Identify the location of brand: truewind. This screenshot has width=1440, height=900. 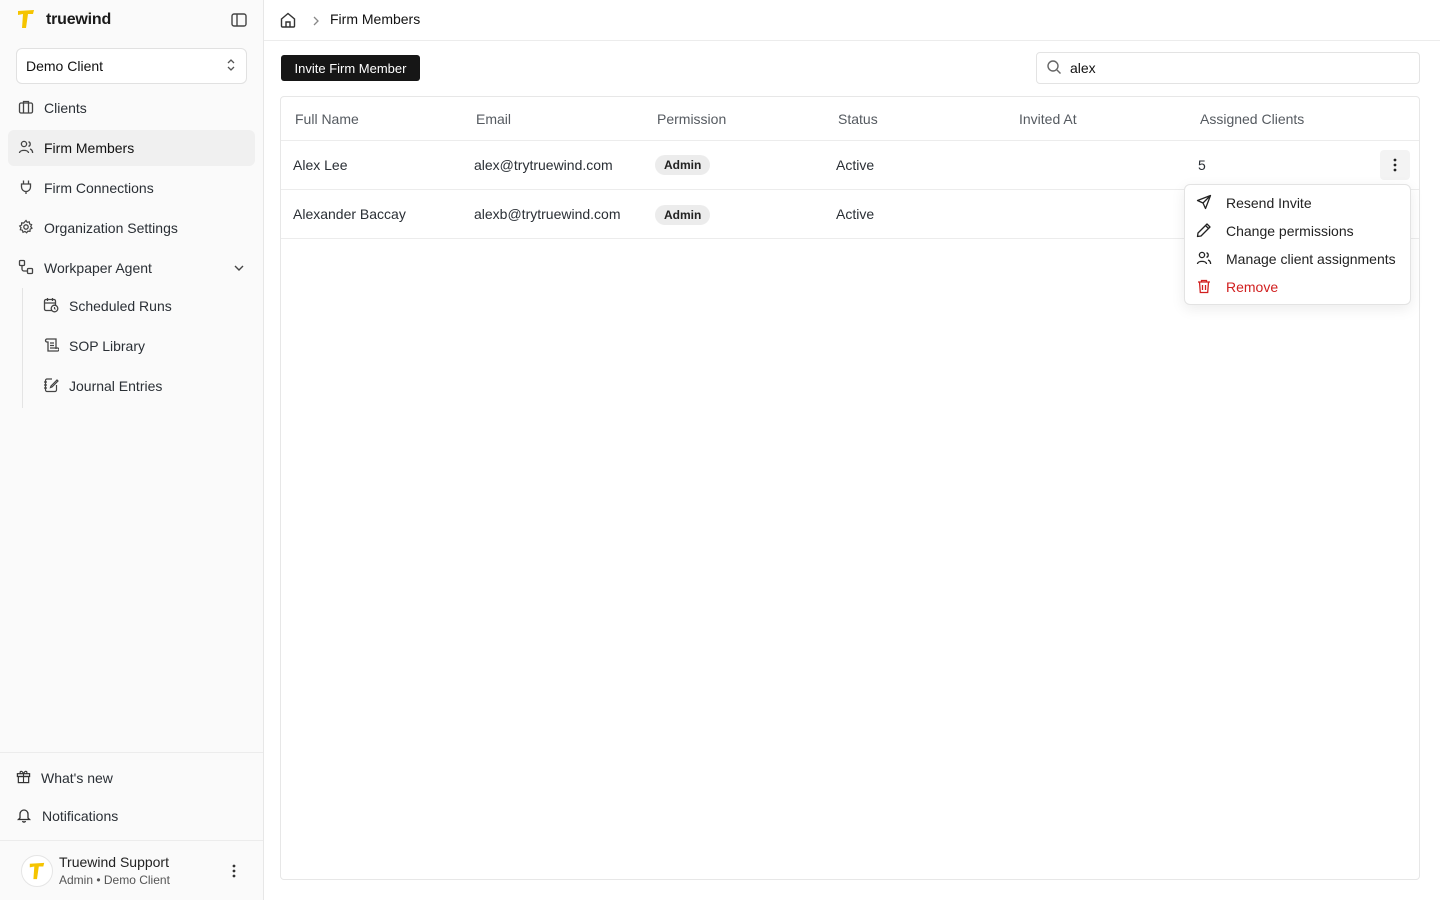
(63, 20).